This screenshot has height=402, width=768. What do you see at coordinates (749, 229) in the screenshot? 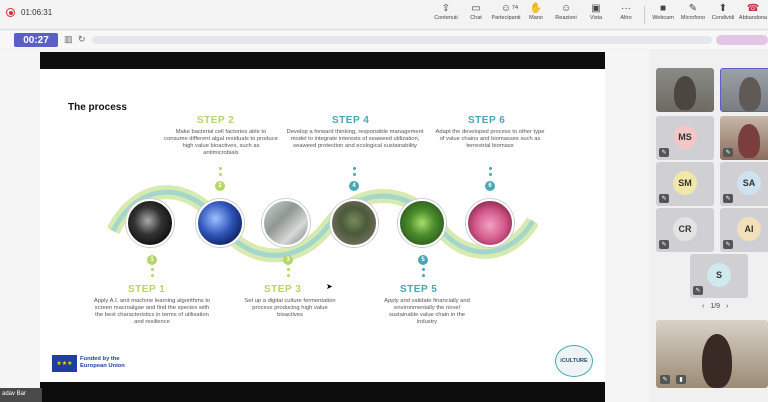
I see `avatar: AI` at bounding box center [749, 229].